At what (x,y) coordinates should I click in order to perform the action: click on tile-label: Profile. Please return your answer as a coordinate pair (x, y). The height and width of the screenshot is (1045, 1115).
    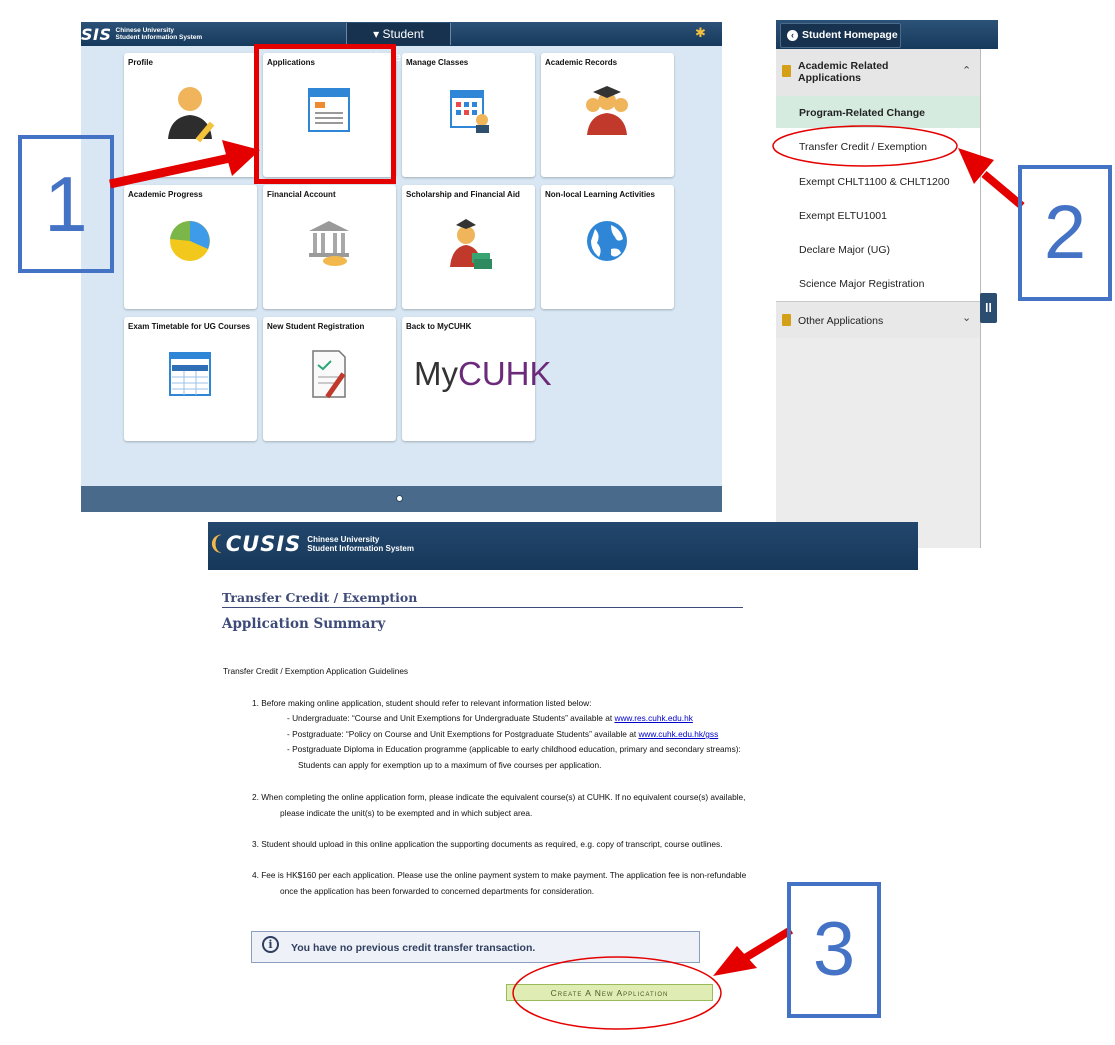
    Looking at the image, I should click on (140, 62).